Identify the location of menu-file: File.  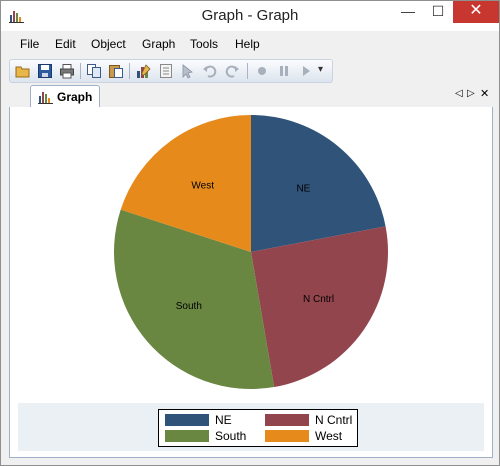
(29, 44).